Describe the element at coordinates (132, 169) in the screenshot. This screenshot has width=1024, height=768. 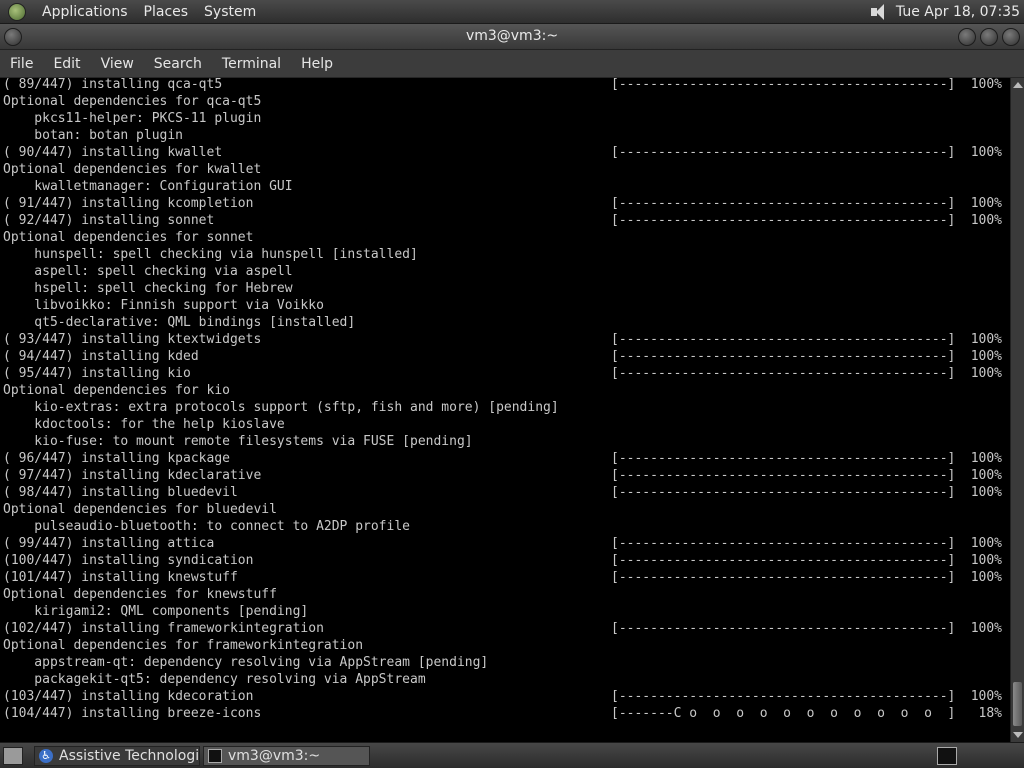
I see `terminal-line: Optional dependencies for kwallet` at that location.